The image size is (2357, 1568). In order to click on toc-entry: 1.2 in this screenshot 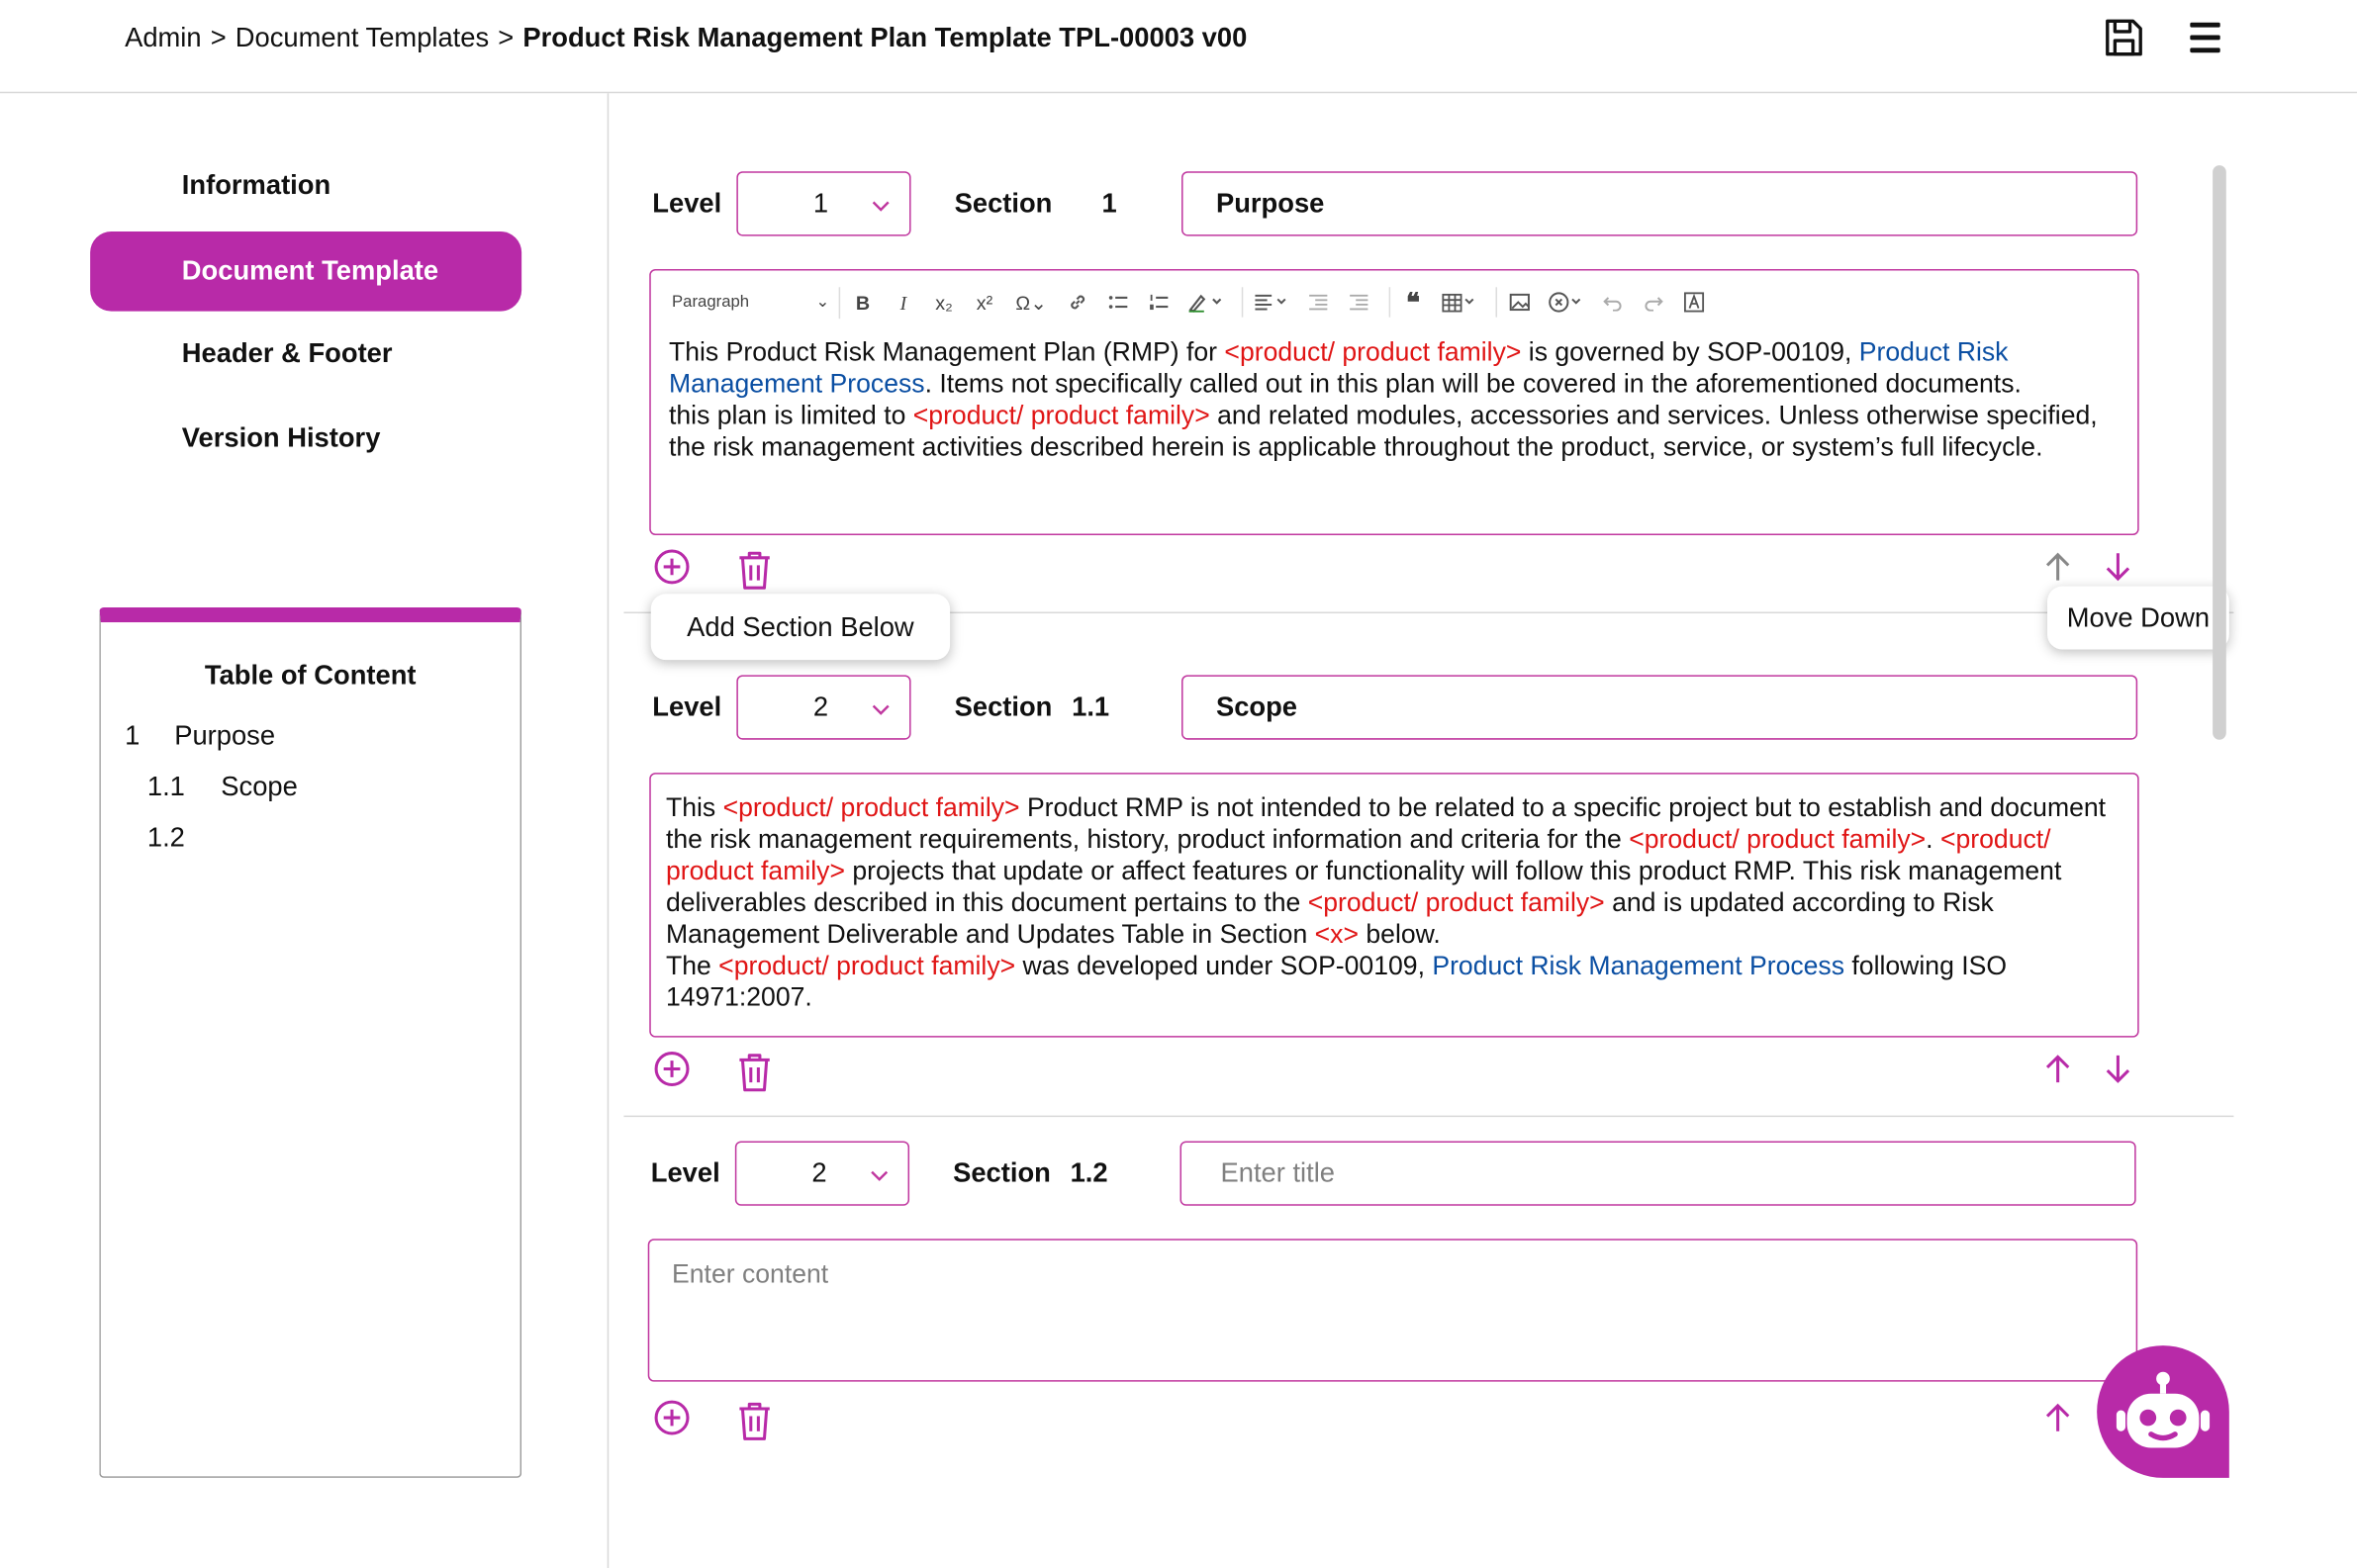, I will do `click(184, 838)`.